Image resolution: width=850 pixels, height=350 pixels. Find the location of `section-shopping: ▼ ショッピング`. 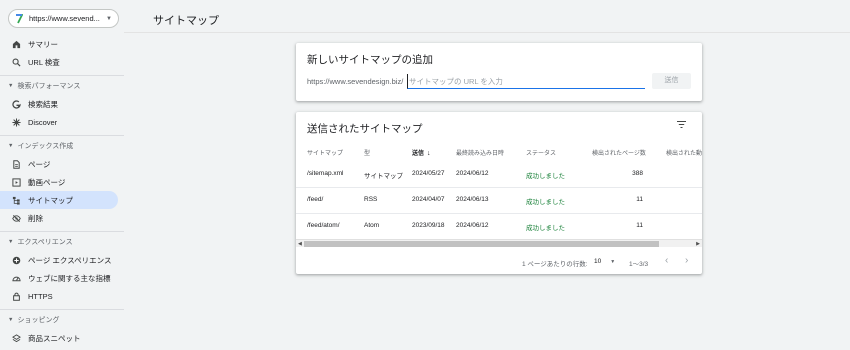

section-shopping: ▼ ショッピング is located at coordinates (59, 320).